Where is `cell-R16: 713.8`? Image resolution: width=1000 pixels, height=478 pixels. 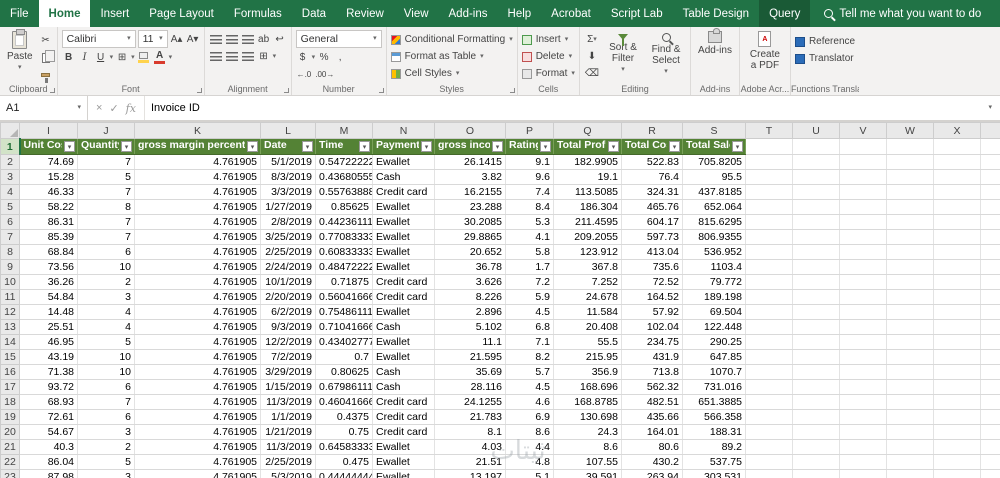 cell-R16: 713.8 is located at coordinates (652, 372).